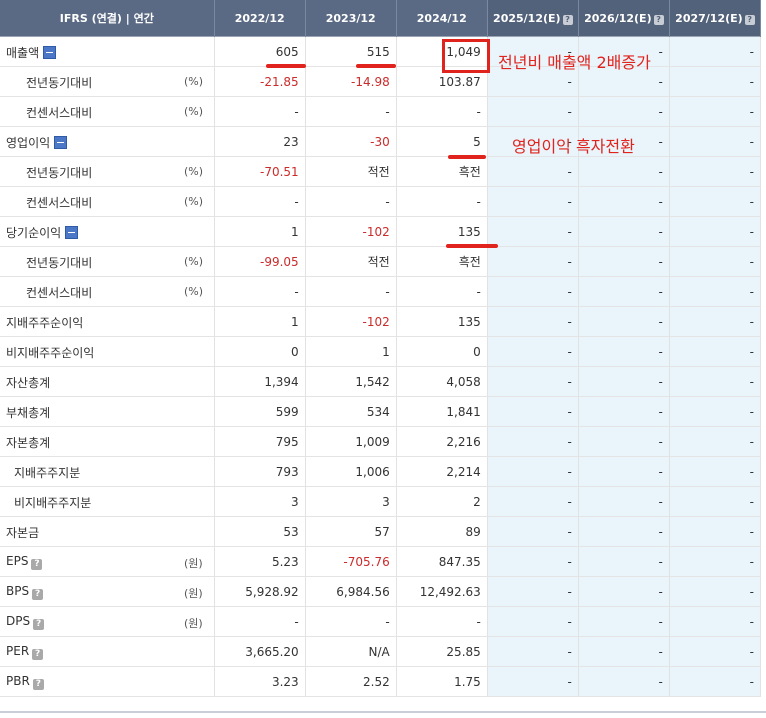  I want to click on value-cell: 599, so click(260, 411).